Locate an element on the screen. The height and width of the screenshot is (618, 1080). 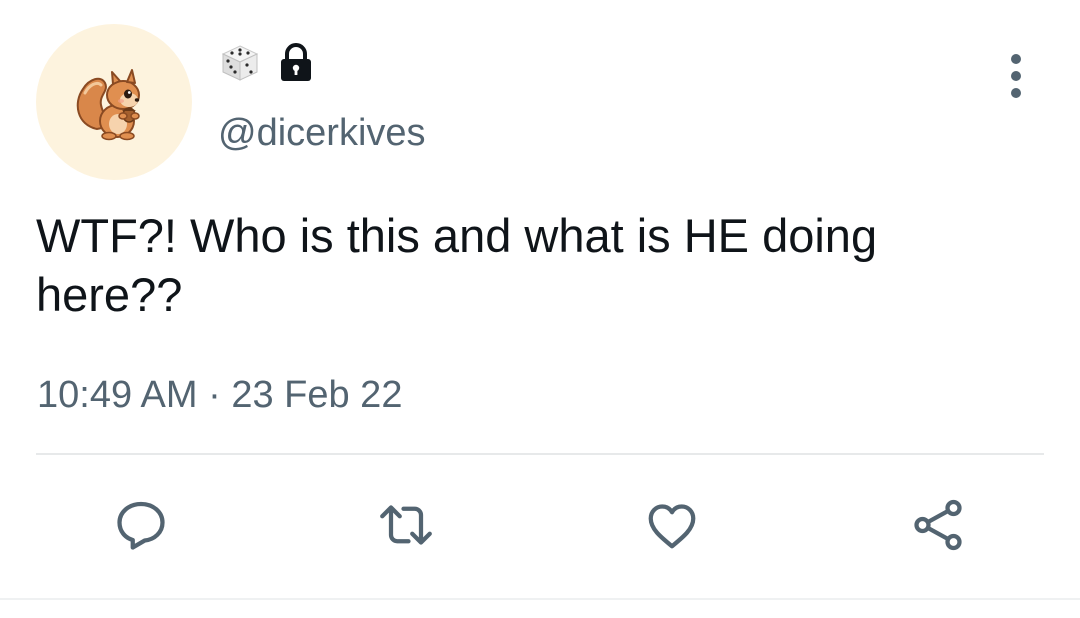
tweet-timestamp: 10:49 AM · 23 Feb 22 is located at coordinates (219, 395).